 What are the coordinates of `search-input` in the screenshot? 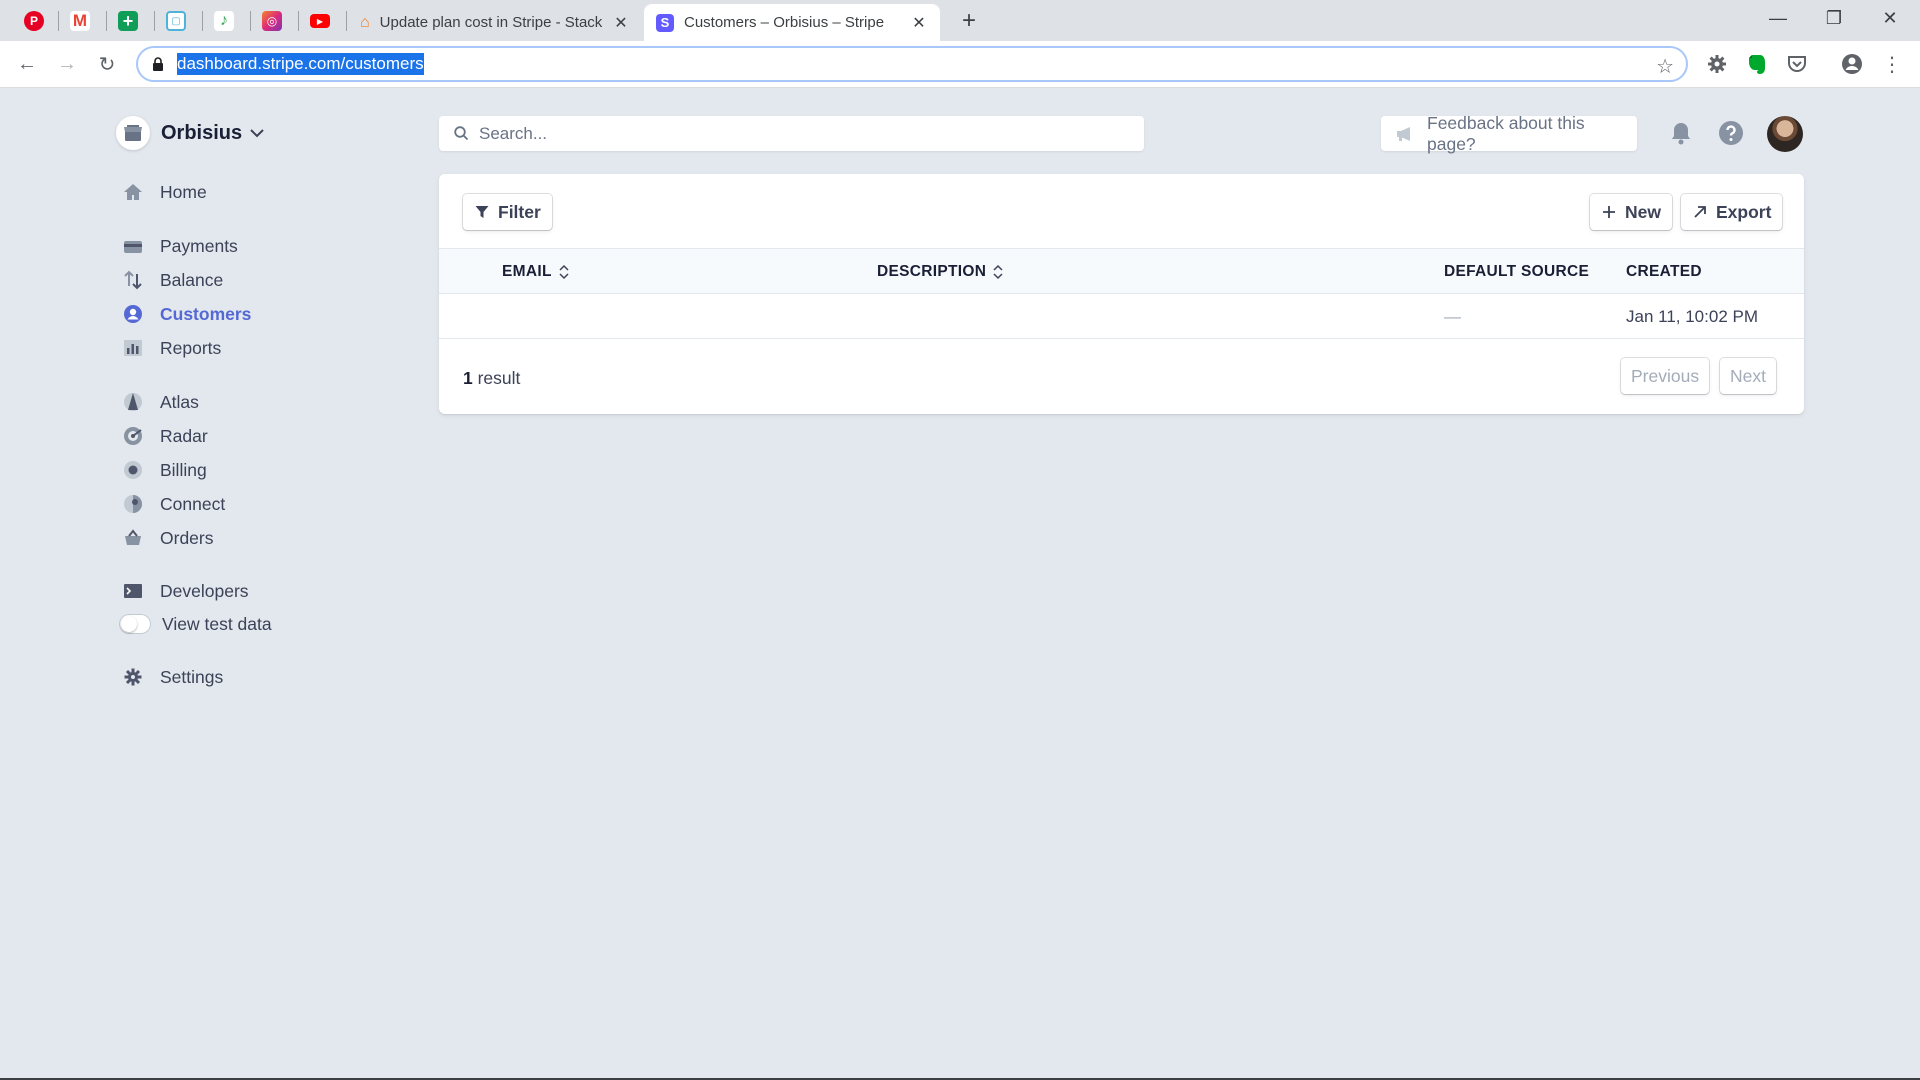 It's located at (799, 133).